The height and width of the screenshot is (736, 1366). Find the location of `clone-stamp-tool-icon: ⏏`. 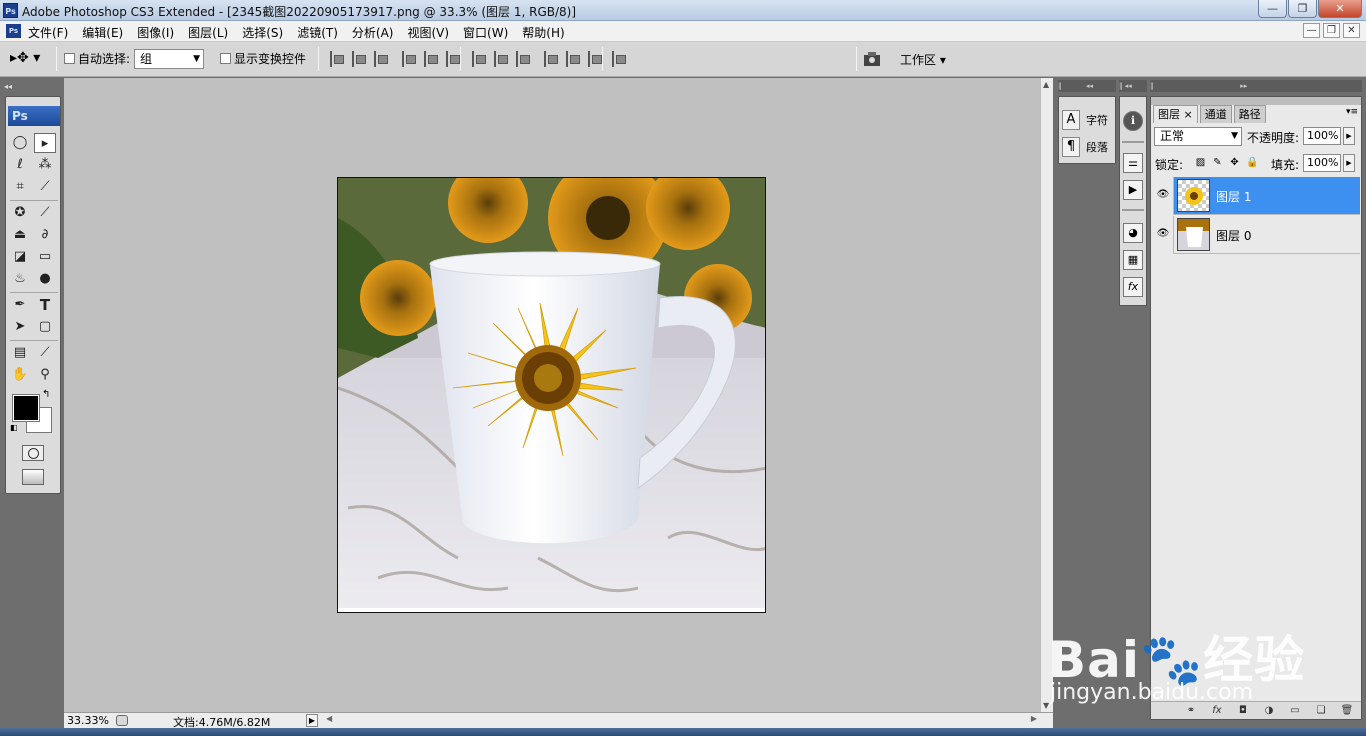

clone-stamp-tool-icon: ⏏ is located at coordinates (20, 235).